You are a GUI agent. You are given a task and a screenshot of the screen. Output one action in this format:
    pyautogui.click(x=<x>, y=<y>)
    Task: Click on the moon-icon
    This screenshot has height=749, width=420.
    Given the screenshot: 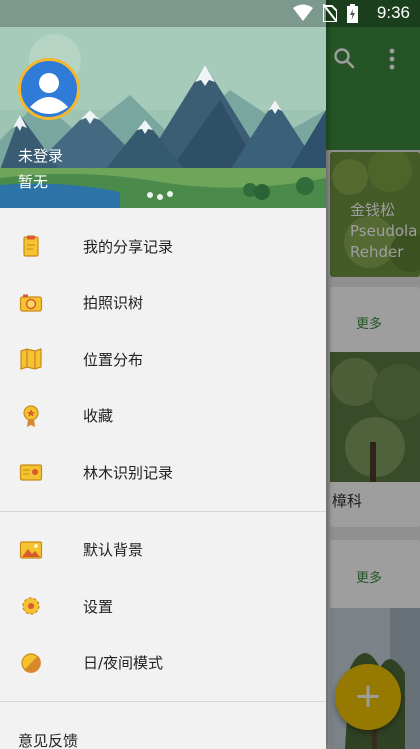 What is the action you would take?
    pyautogui.click(x=31, y=663)
    